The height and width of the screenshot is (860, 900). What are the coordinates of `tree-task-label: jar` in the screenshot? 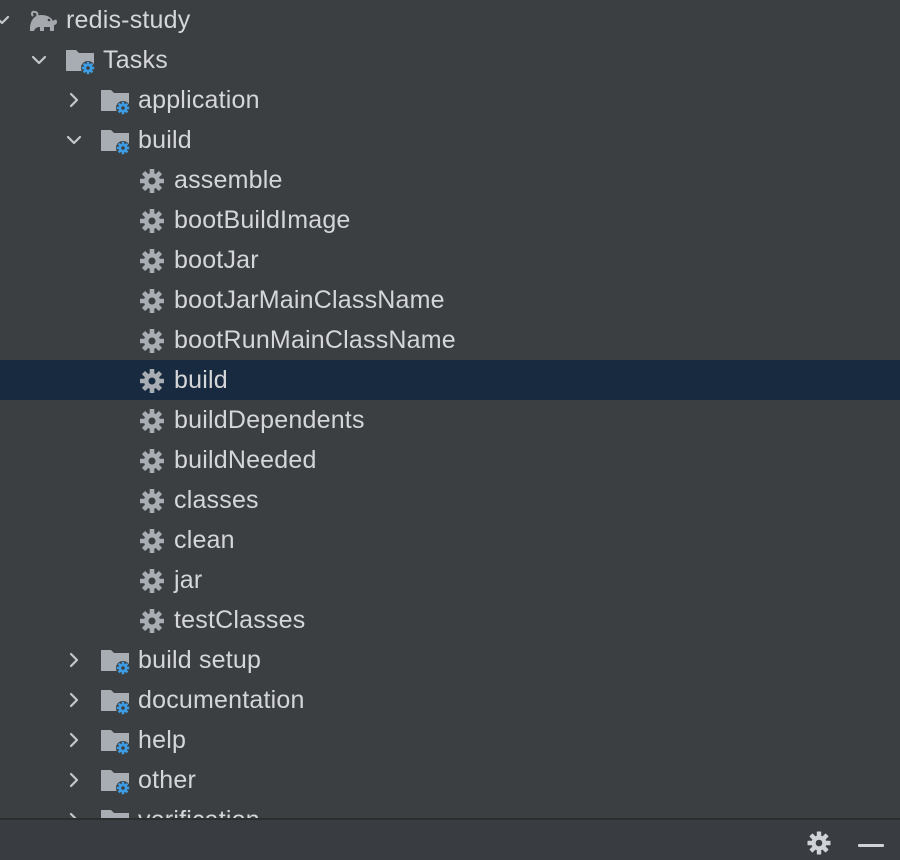 It's located at (188, 580).